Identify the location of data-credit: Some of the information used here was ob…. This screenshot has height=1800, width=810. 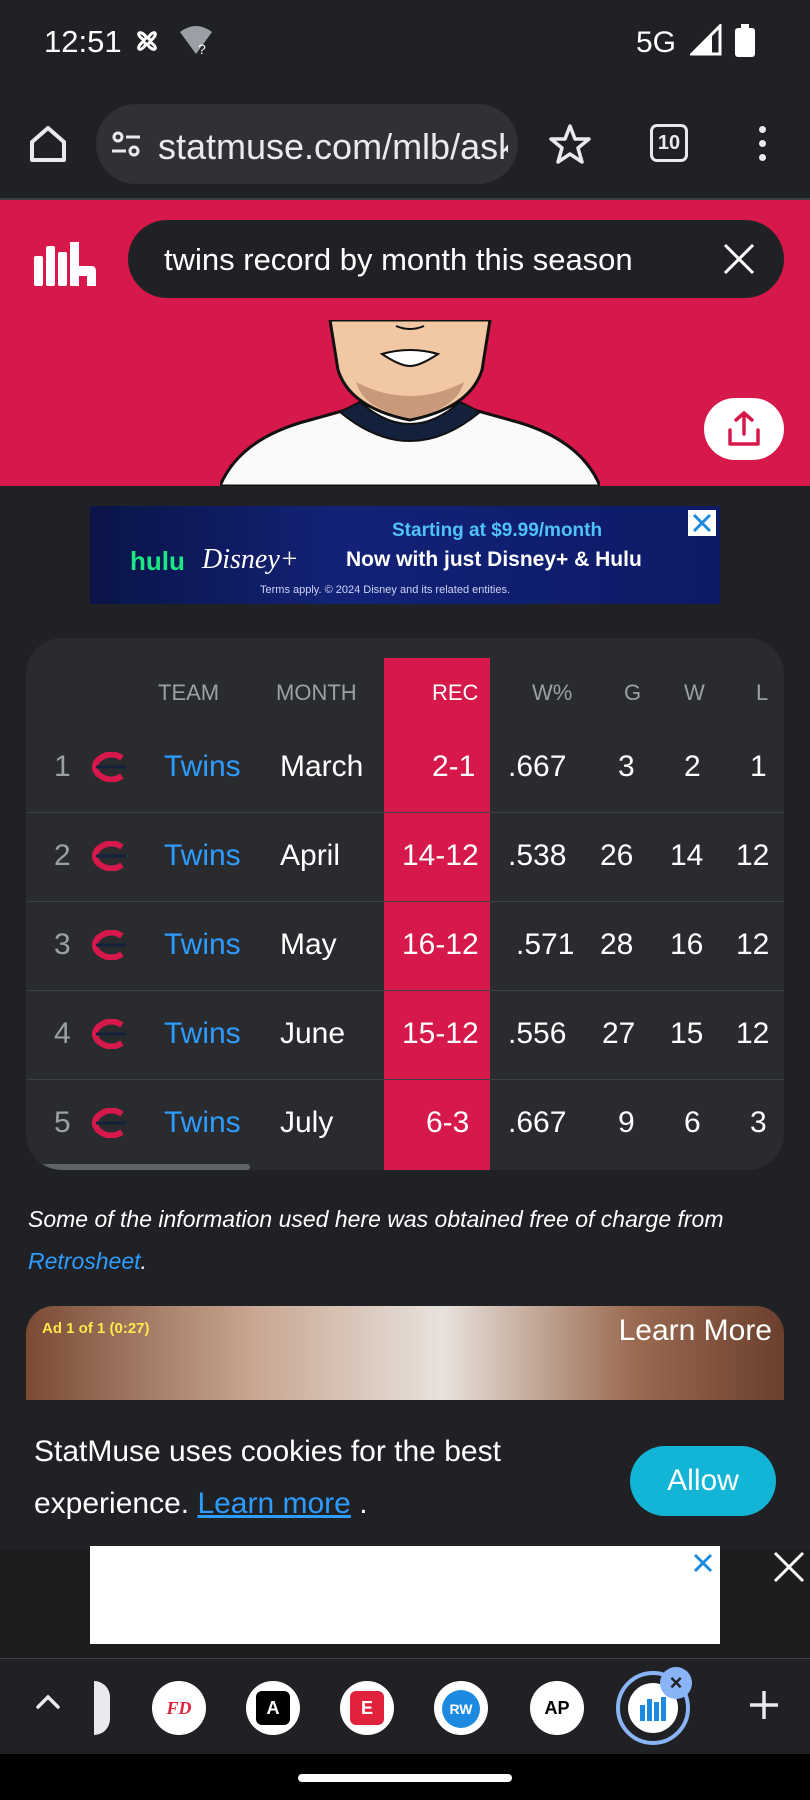
(398, 1240).